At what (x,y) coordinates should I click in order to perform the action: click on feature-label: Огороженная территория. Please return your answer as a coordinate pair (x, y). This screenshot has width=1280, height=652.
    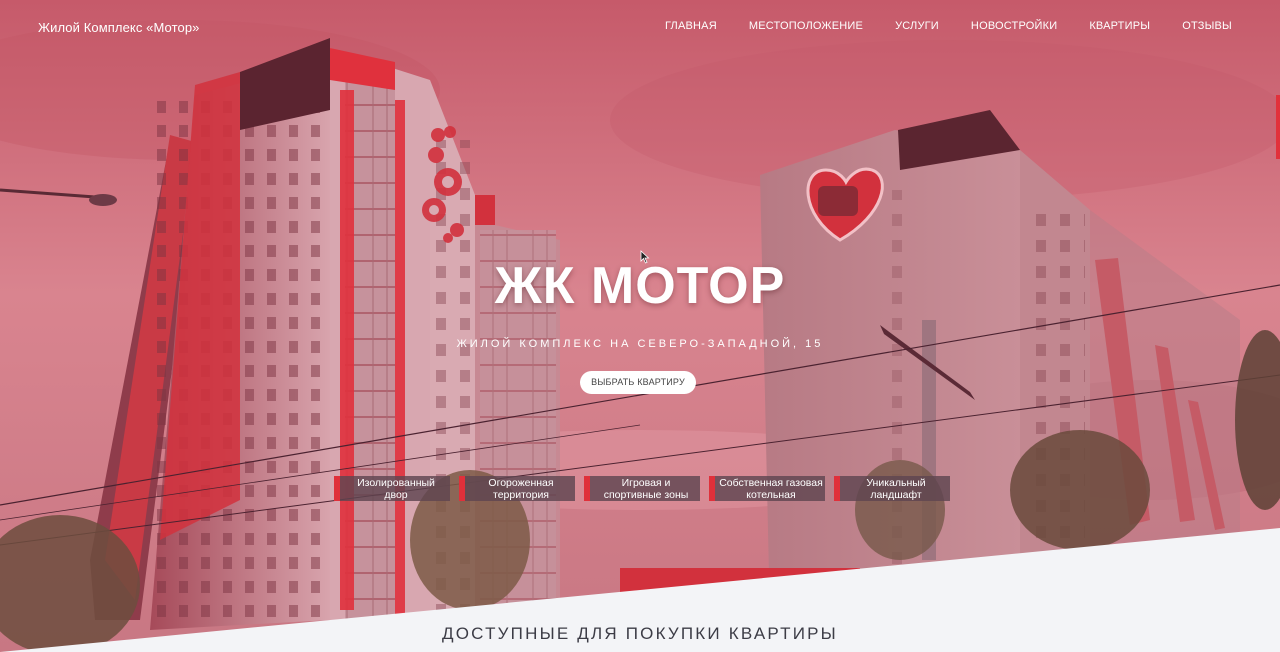
    Looking at the image, I should click on (521, 488).